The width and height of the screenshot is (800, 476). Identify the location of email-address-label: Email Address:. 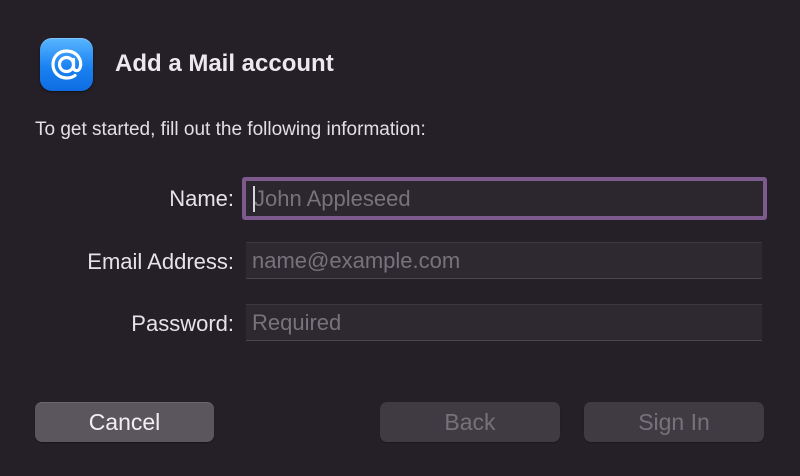
(160, 261).